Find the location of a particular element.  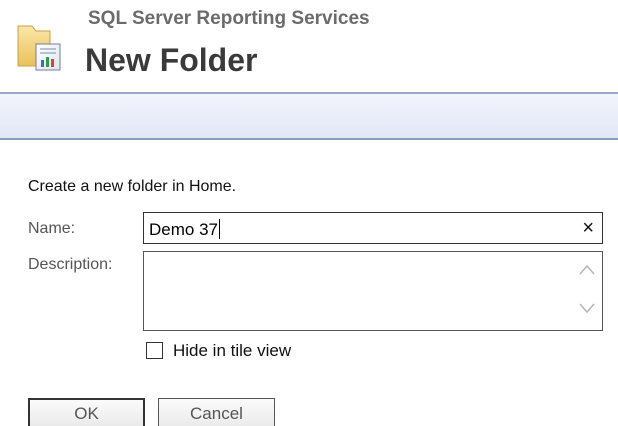

hide-in-tile-view-label: Hide in tile view is located at coordinates (232, 351).